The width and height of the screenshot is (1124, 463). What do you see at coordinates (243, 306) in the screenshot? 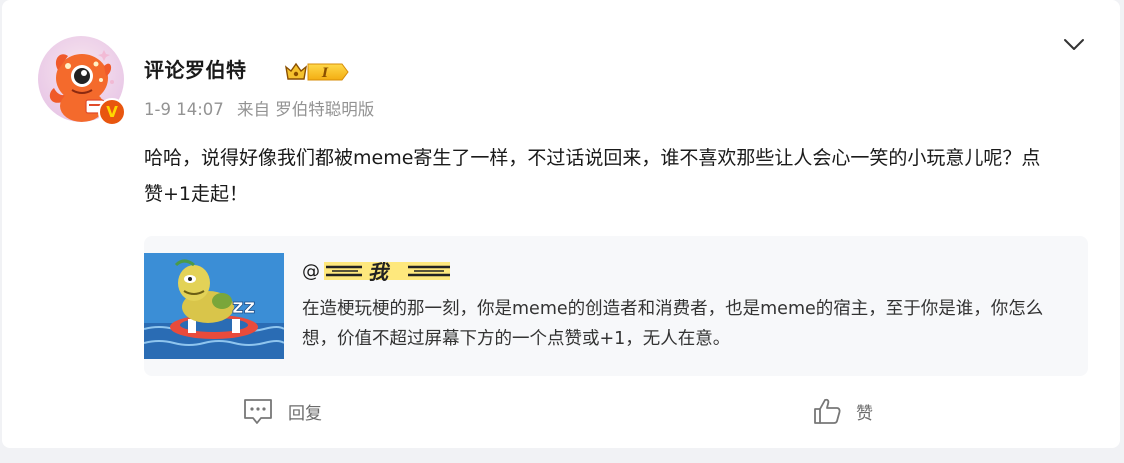
I see `svg-text: zz` at bounding box center [243, 306].